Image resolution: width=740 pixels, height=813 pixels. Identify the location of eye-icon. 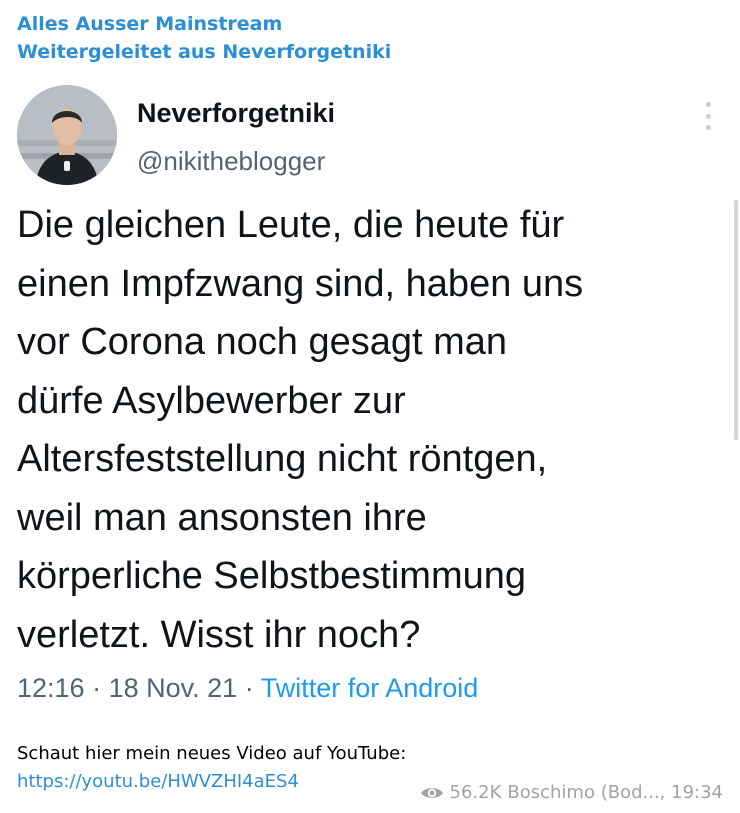
(431, 792).